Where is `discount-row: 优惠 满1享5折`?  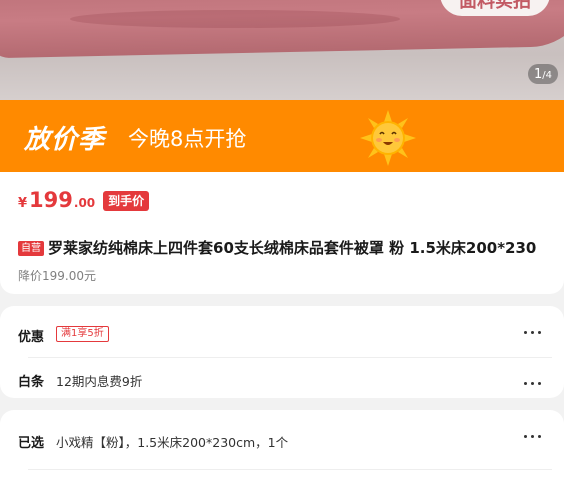 discount-row: 优惠 满1享5折 is located at coordinates (285, 336).